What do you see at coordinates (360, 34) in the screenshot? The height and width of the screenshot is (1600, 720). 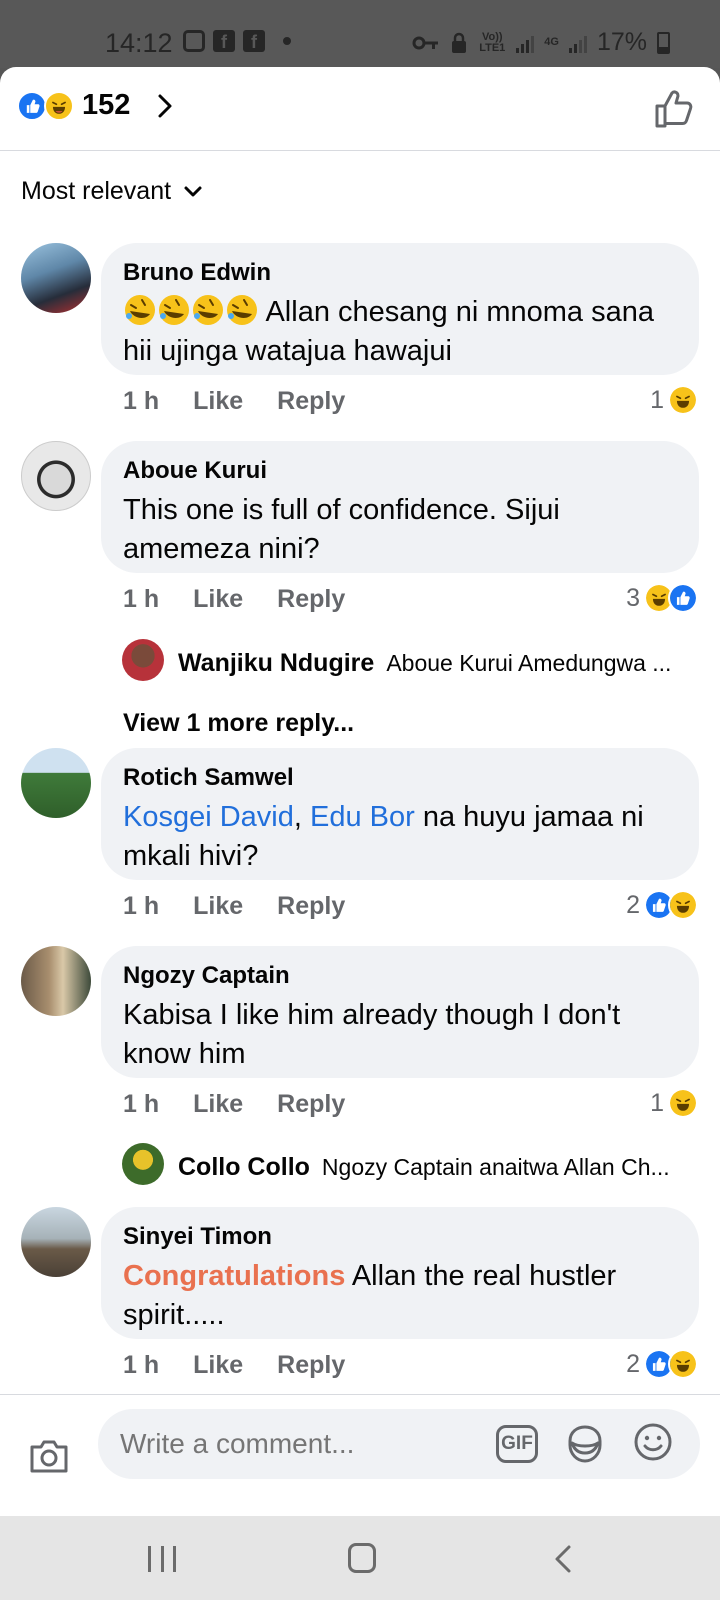 I see `status-bar: 14:12 f f Vo)) LTE1 4G 17%` at bounding box center [360, 34].